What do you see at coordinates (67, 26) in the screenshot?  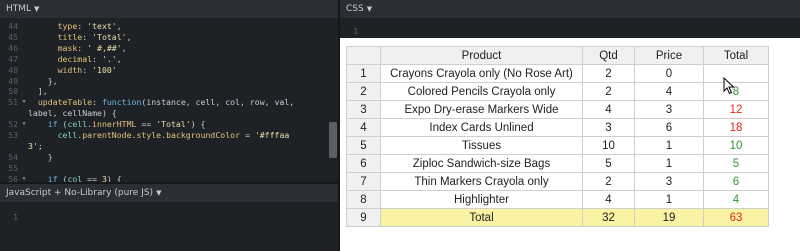 I see `code-token: type` at bounding box center [67, 26].